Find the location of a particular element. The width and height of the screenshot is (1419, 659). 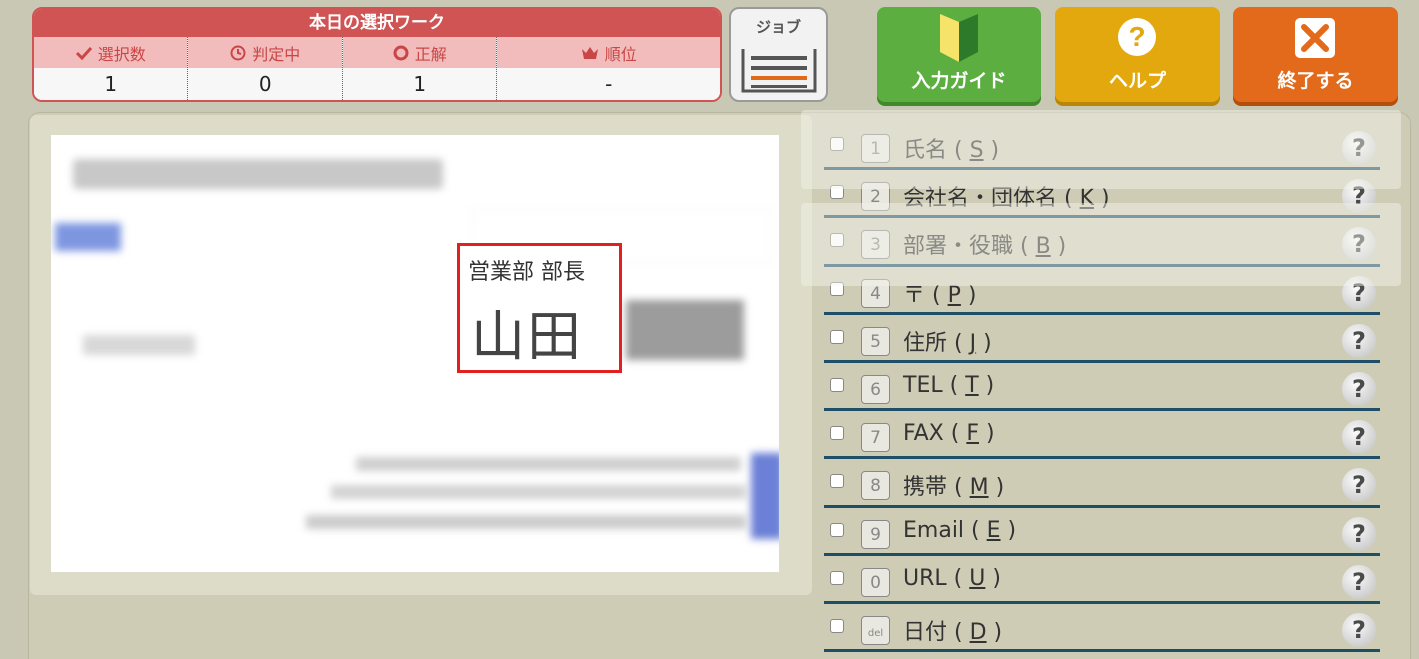

stats-label: 正解 is located at coordinates (430, 54).